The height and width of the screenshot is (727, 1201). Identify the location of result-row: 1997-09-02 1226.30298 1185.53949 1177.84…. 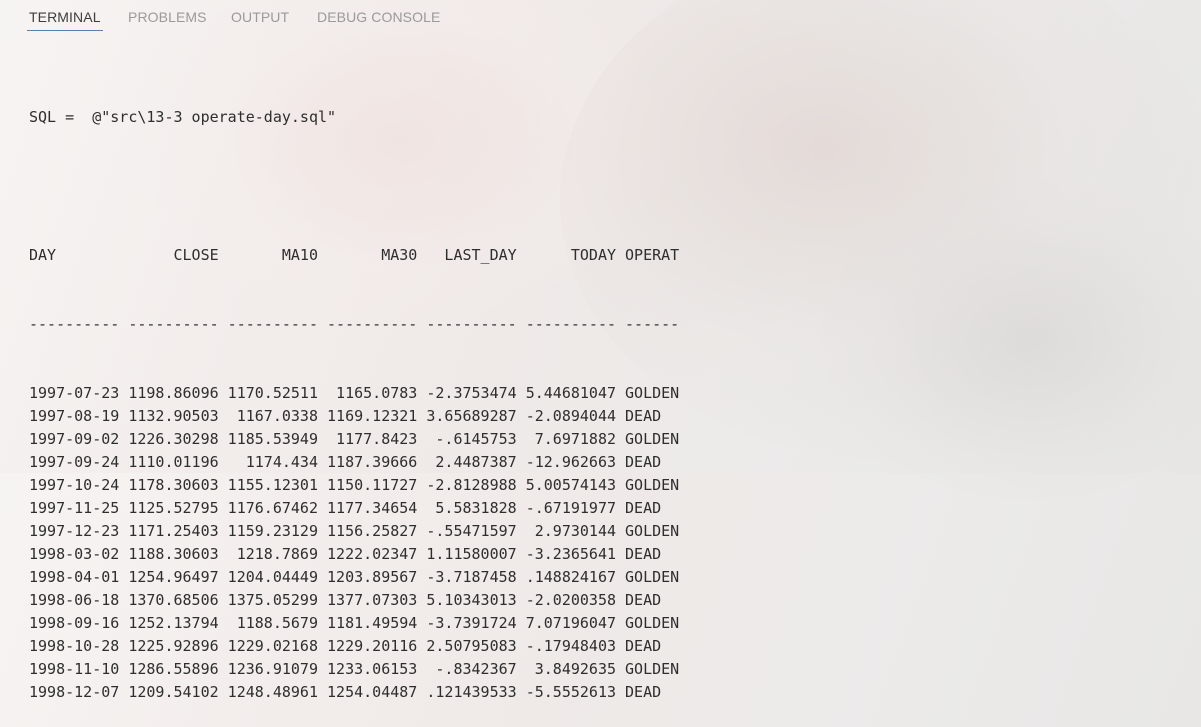
(354, 439).